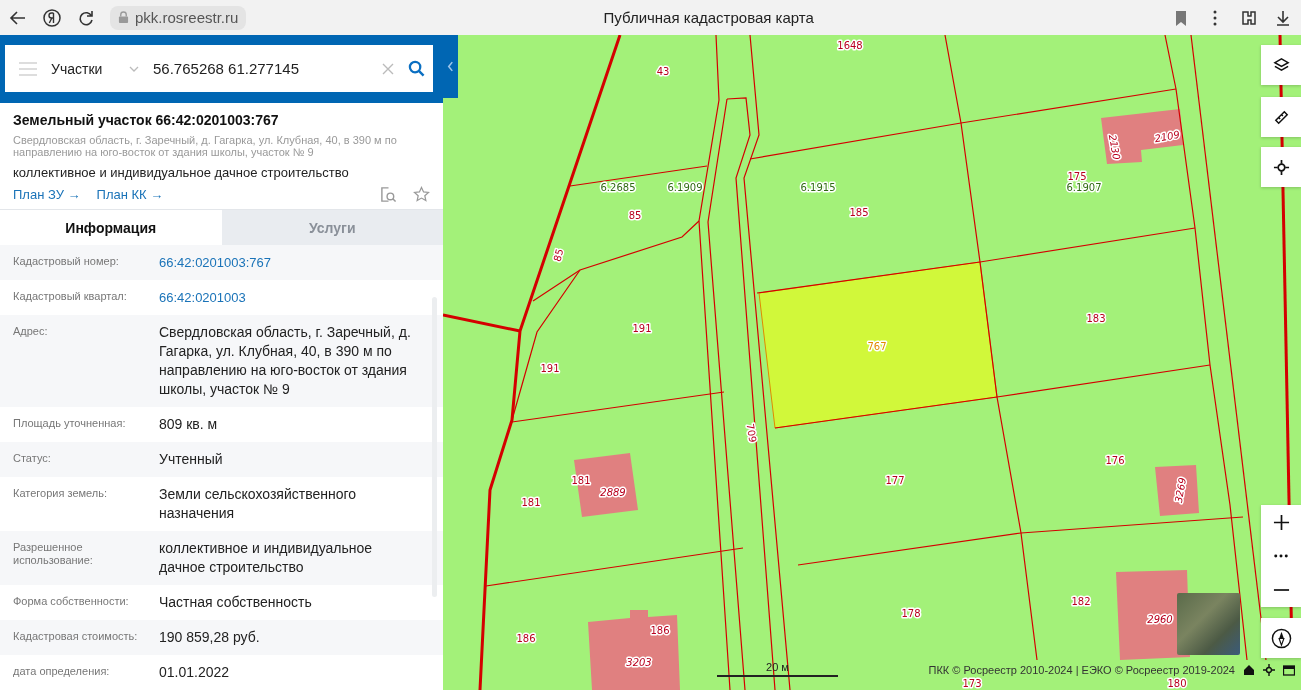 This screenshot has height=690, width=1301. What do you see at coordinates (639, 662) in the screenshot?
I see `building-number: 3203` at bounding box center [639, 662].